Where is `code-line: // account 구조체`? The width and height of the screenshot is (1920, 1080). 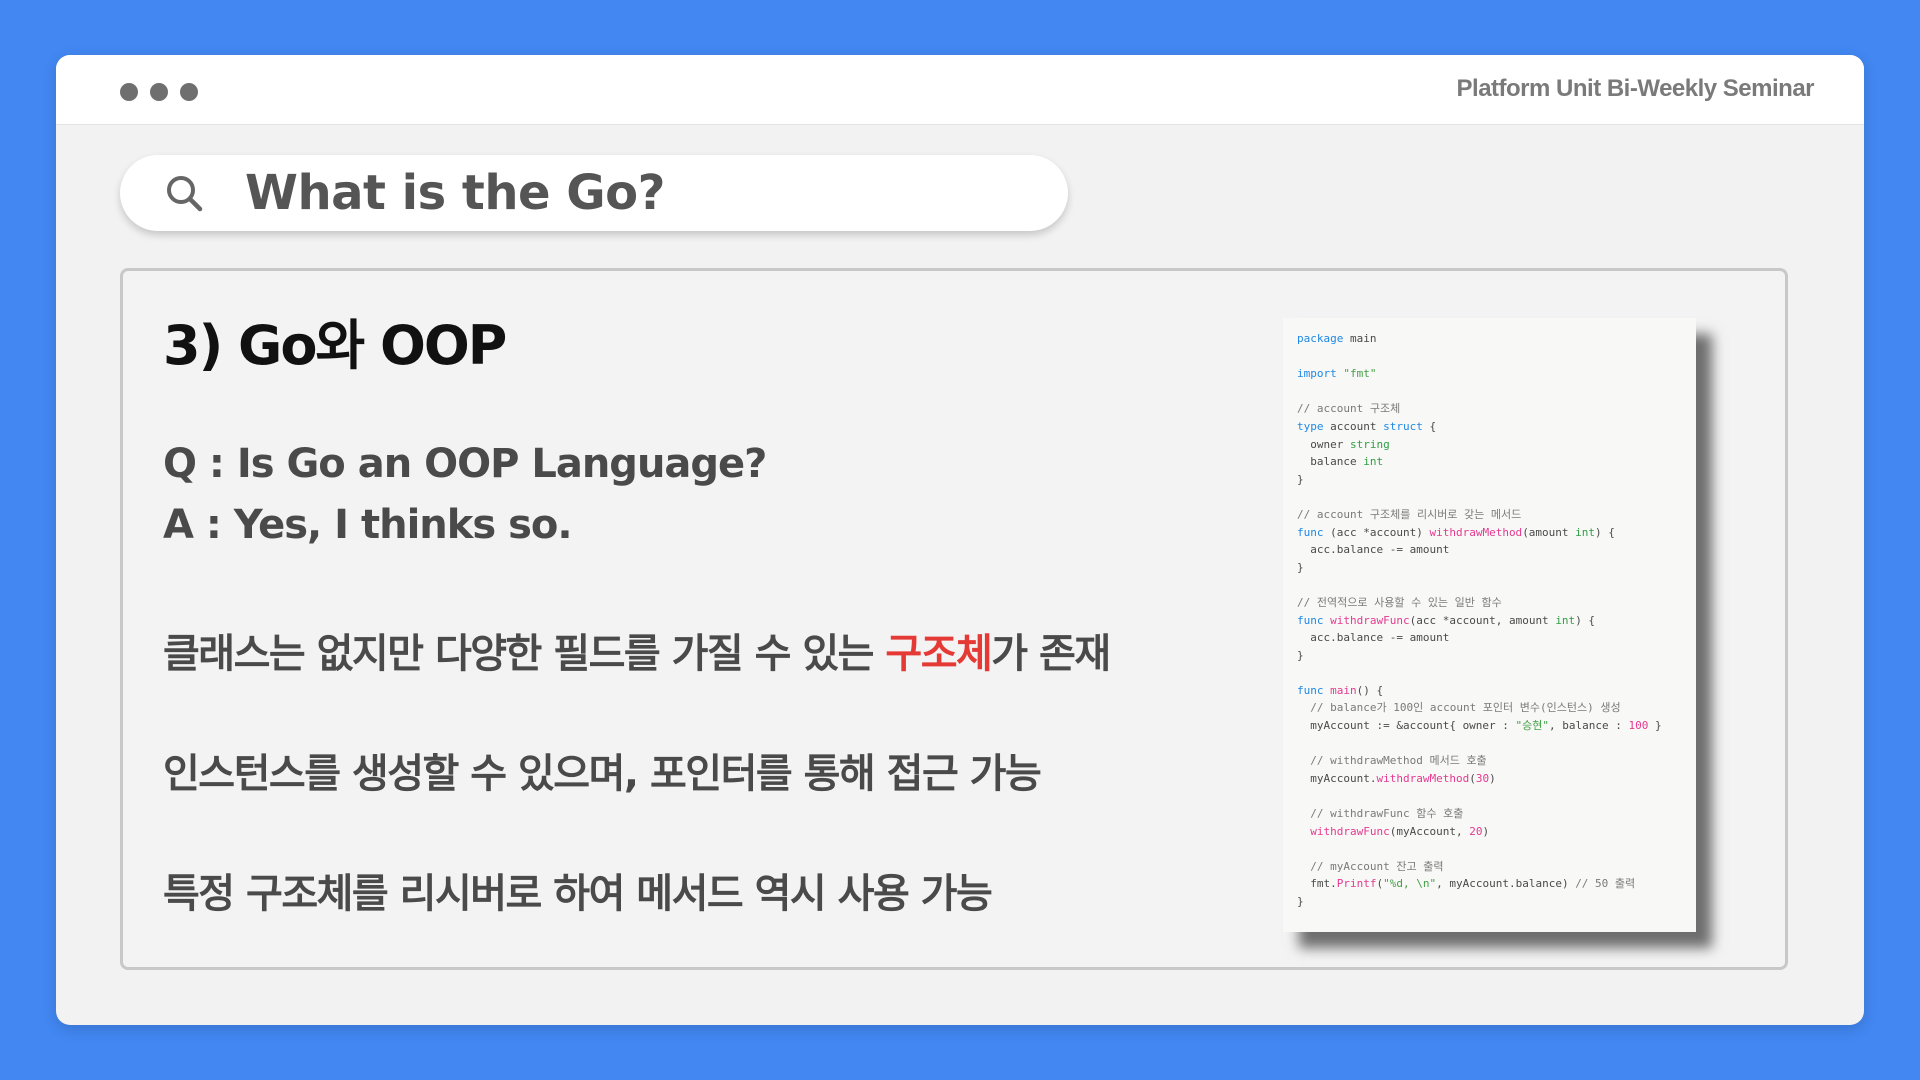
code-line: // account 구조체 is located at coordinates (1349, 409).